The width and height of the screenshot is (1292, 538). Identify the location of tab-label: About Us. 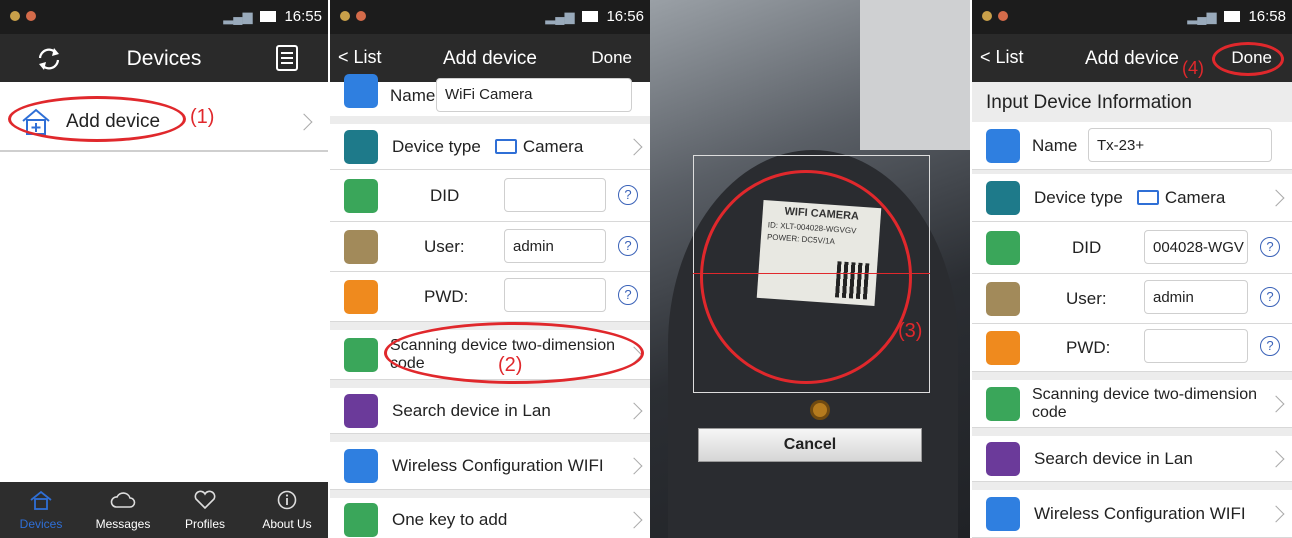
(287, 524).